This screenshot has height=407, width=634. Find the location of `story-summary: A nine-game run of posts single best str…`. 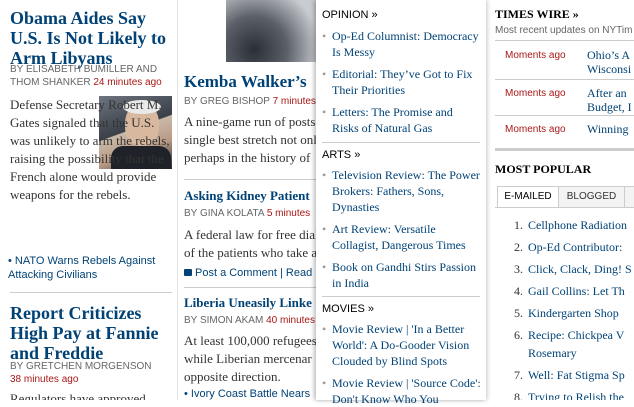

story-summary: A nine-game run of posts single best str… is located at coordinates (250, 139).